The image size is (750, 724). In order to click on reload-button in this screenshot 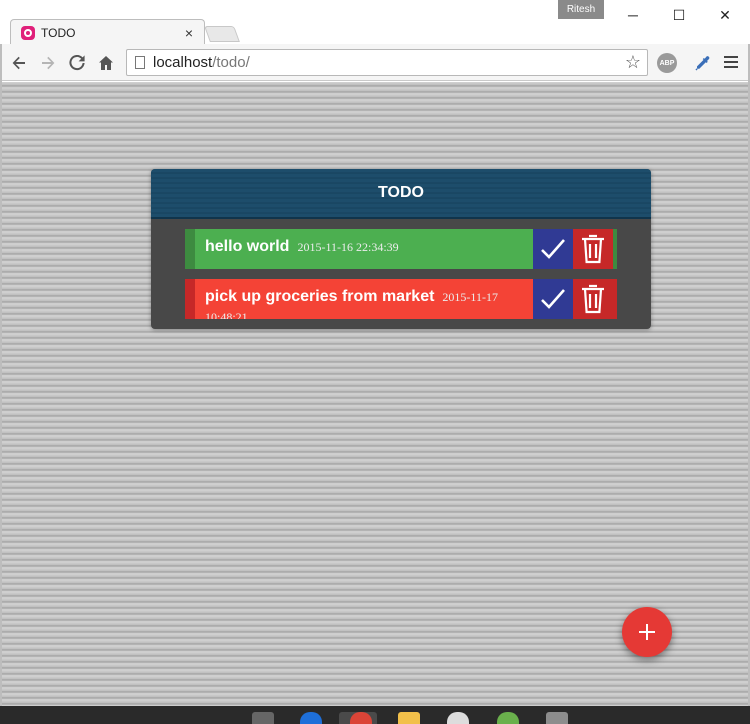, I will do `click(77, 63)`.